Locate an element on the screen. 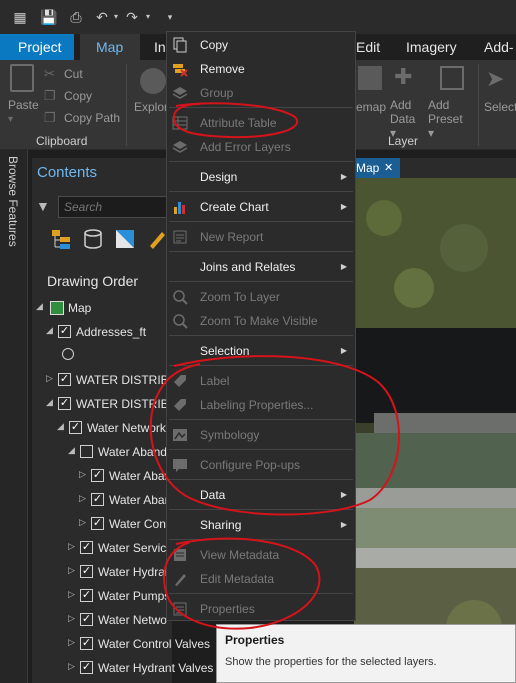 Image resolution: width=516 pixels, height=683 pixels. layer-row: ▷ ✓ Water Hydrant Valves is located at coordinates (140, 668).